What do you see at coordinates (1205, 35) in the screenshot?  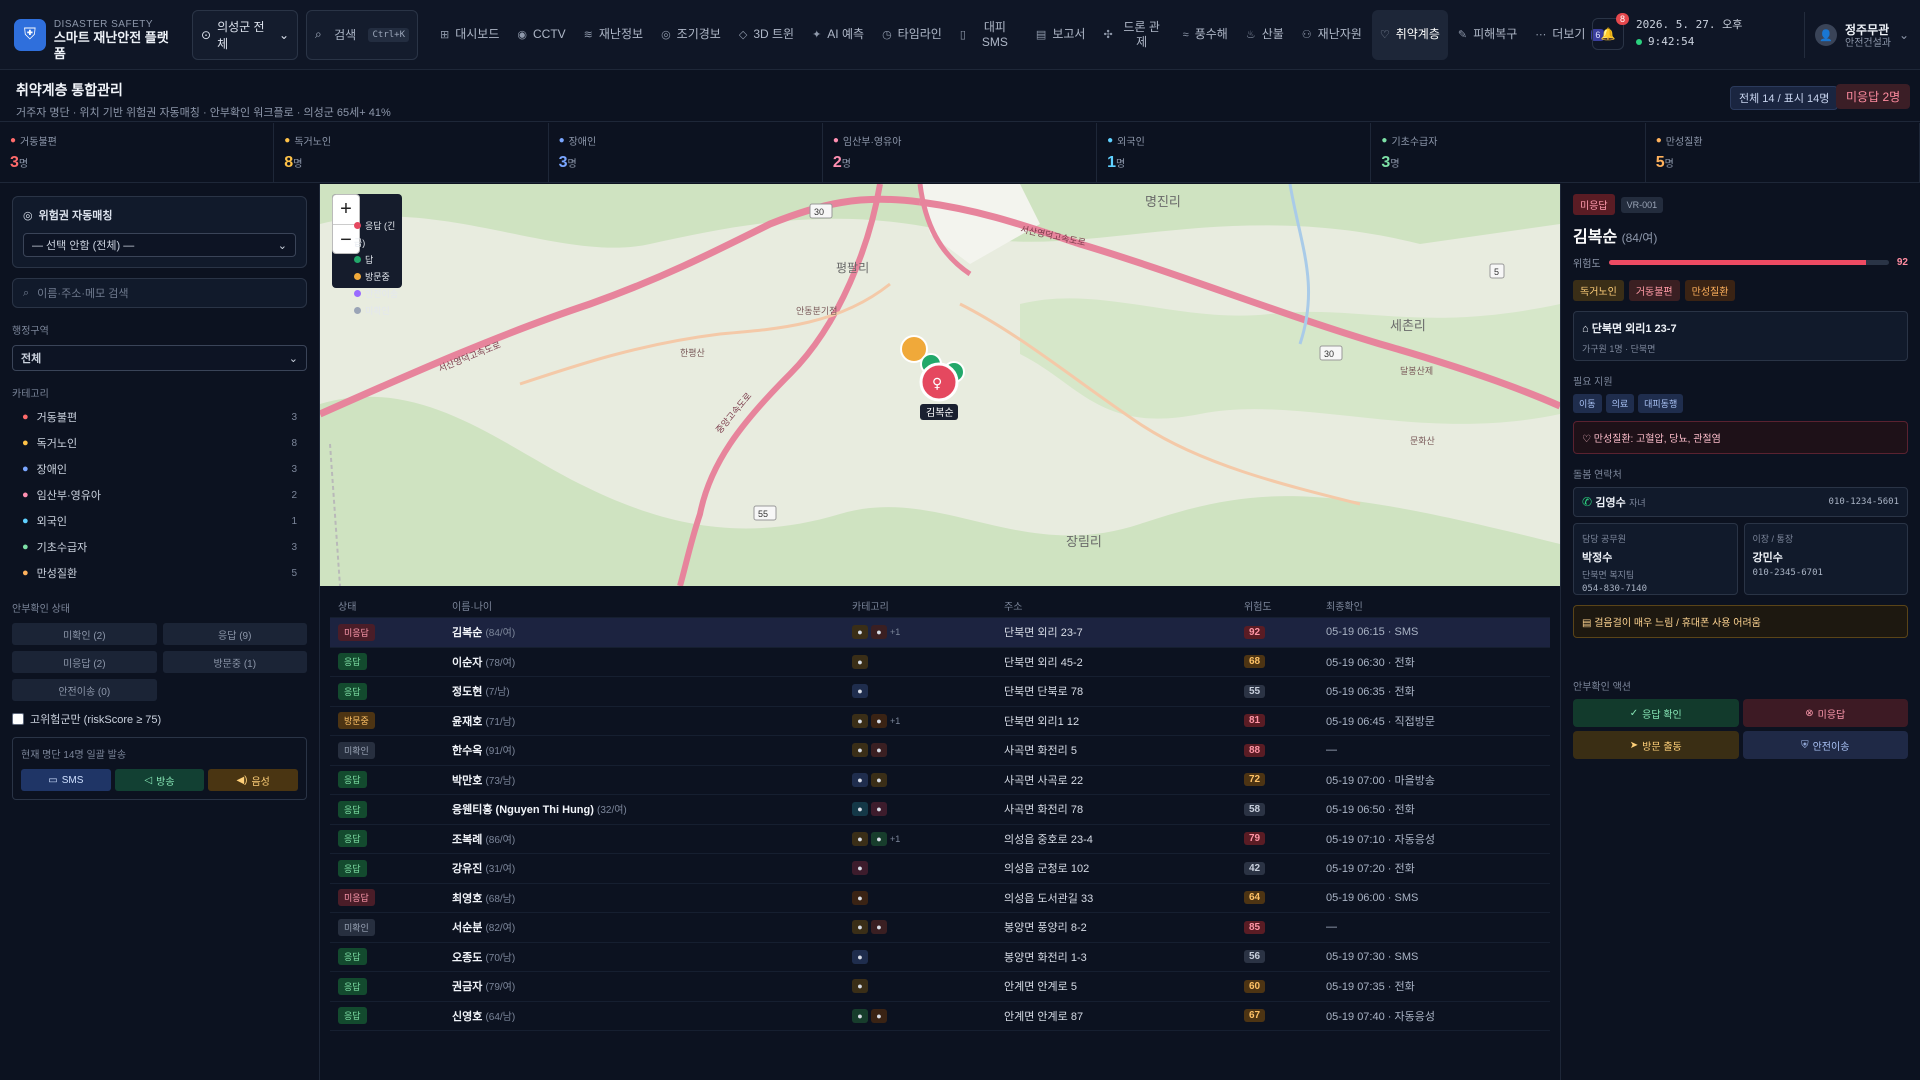 I see `nav-item-10: ≈ 풍수해` at bounding box center [1205, 35].